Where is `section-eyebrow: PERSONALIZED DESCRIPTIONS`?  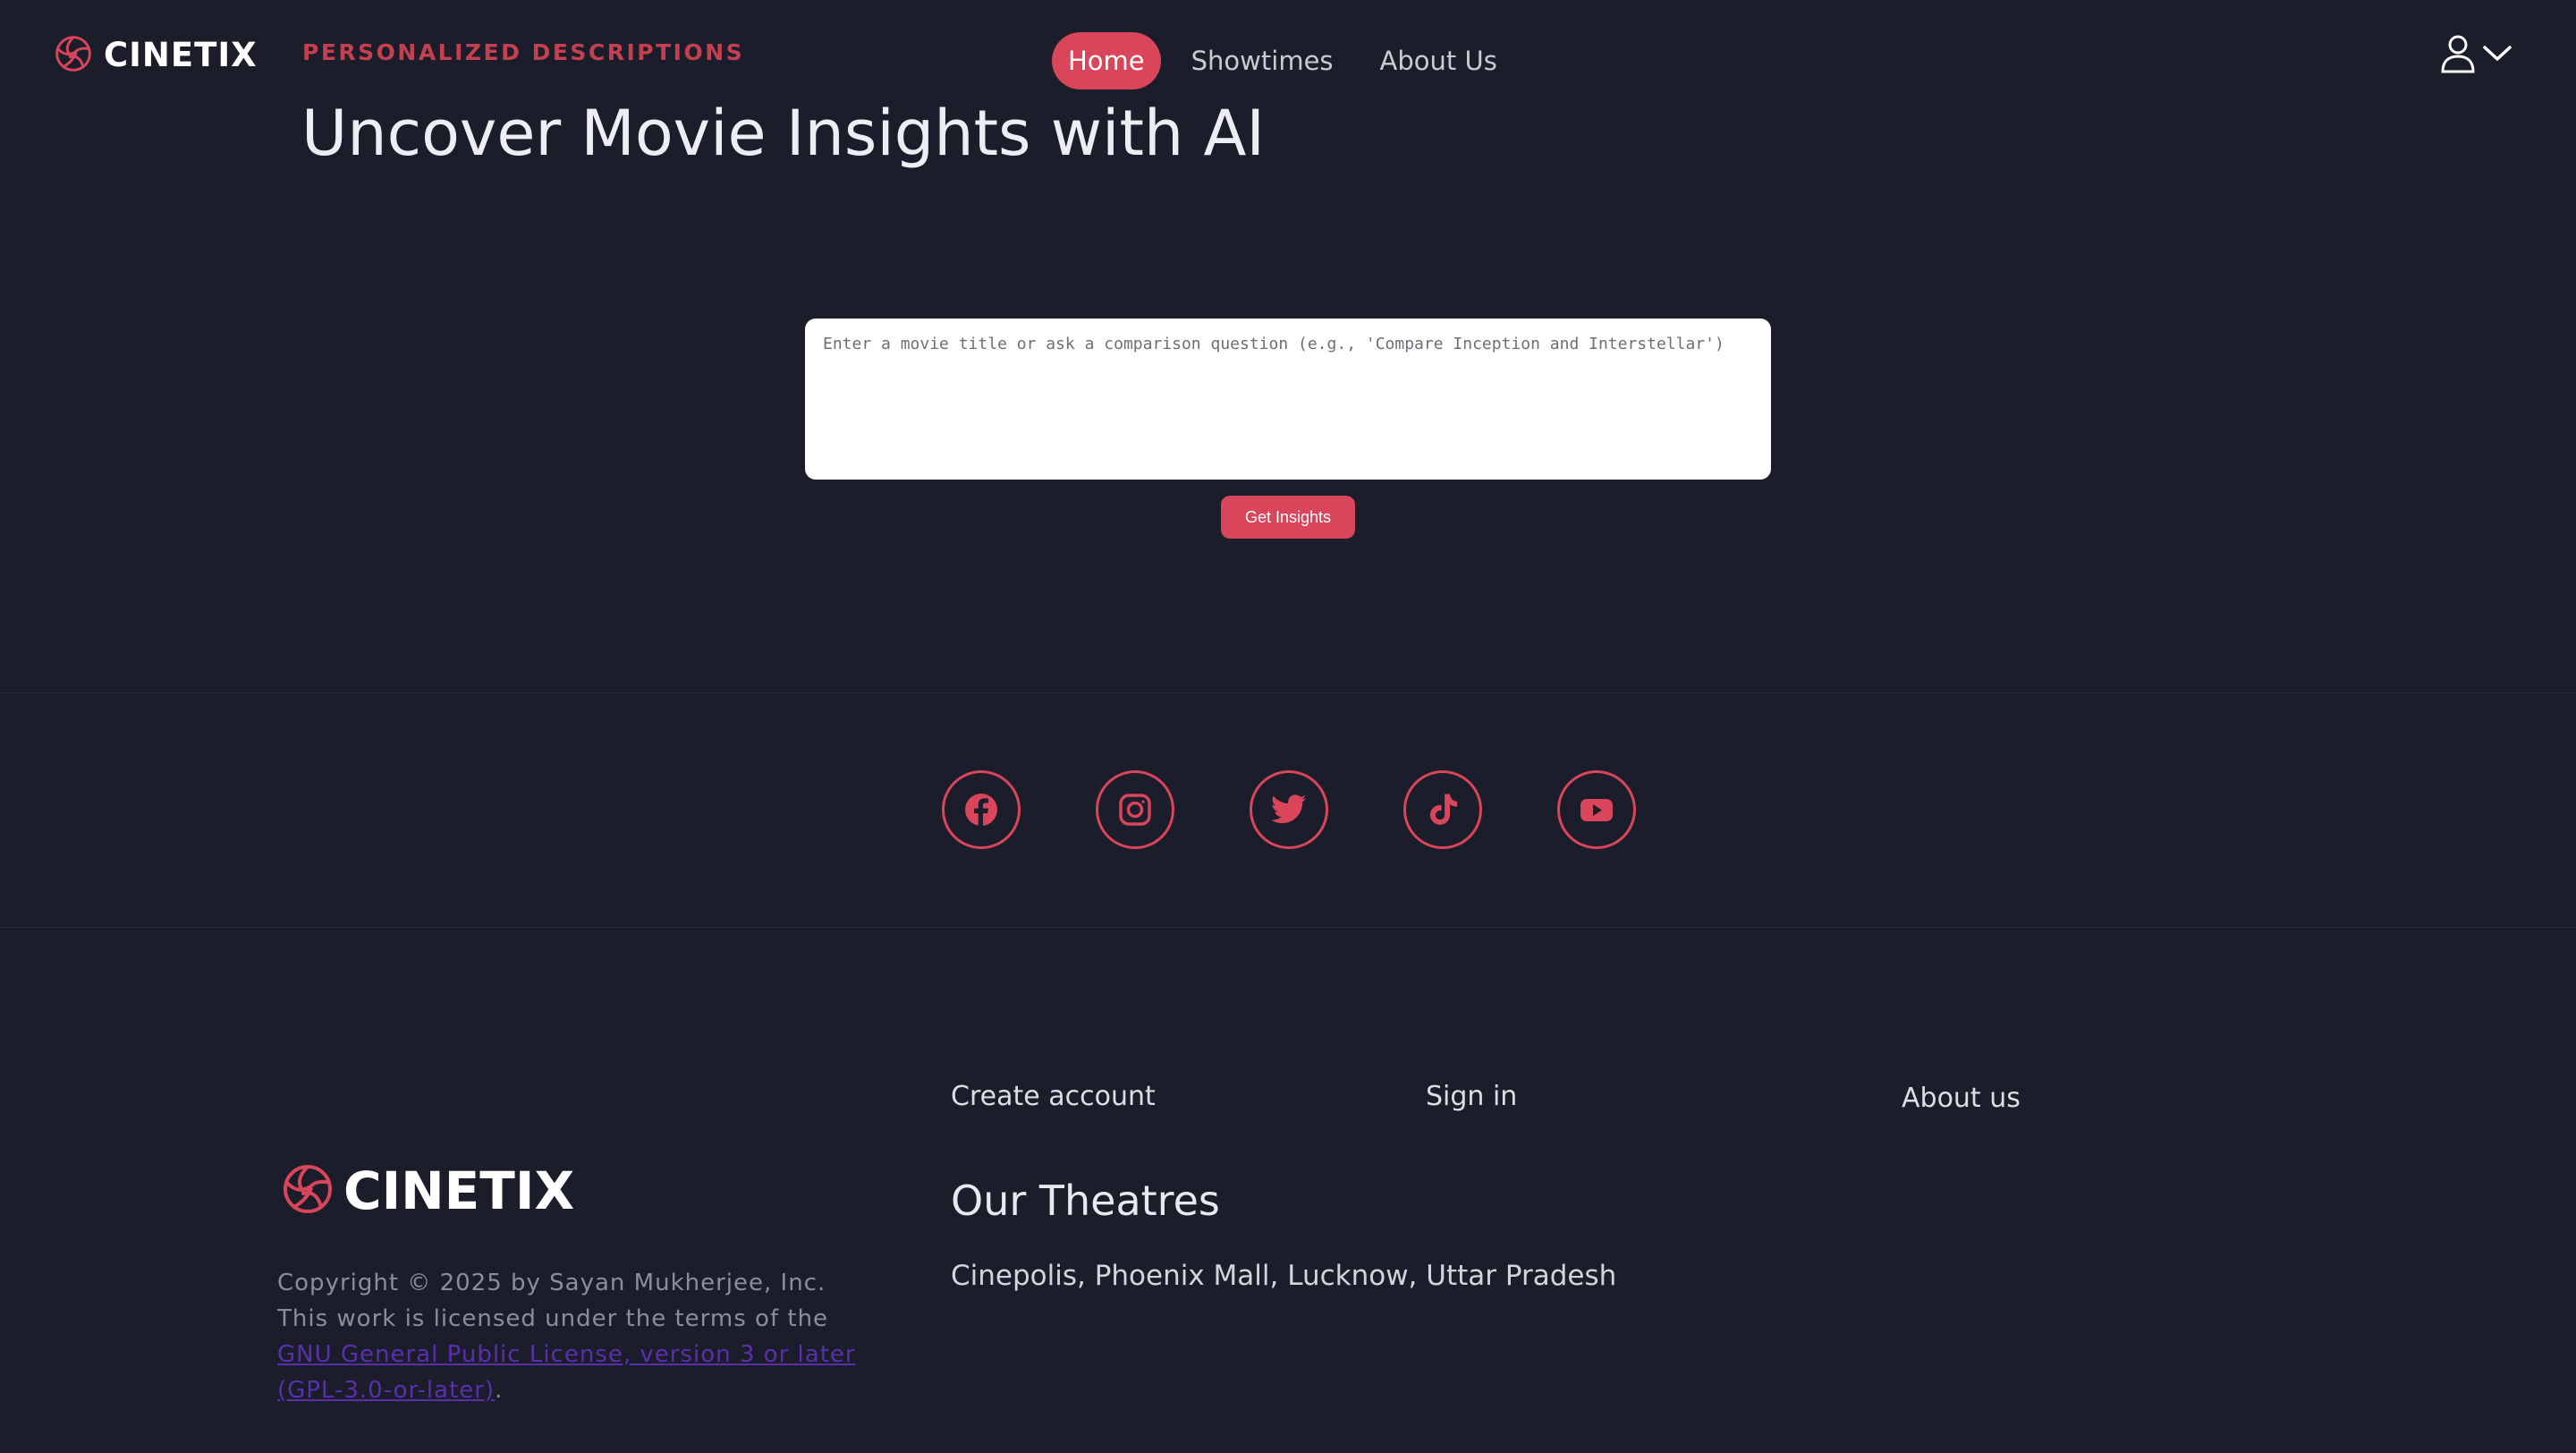
section-eyebrow: PERSONALIZED DESCRIPTIONS is located at coordinates (523, 52).